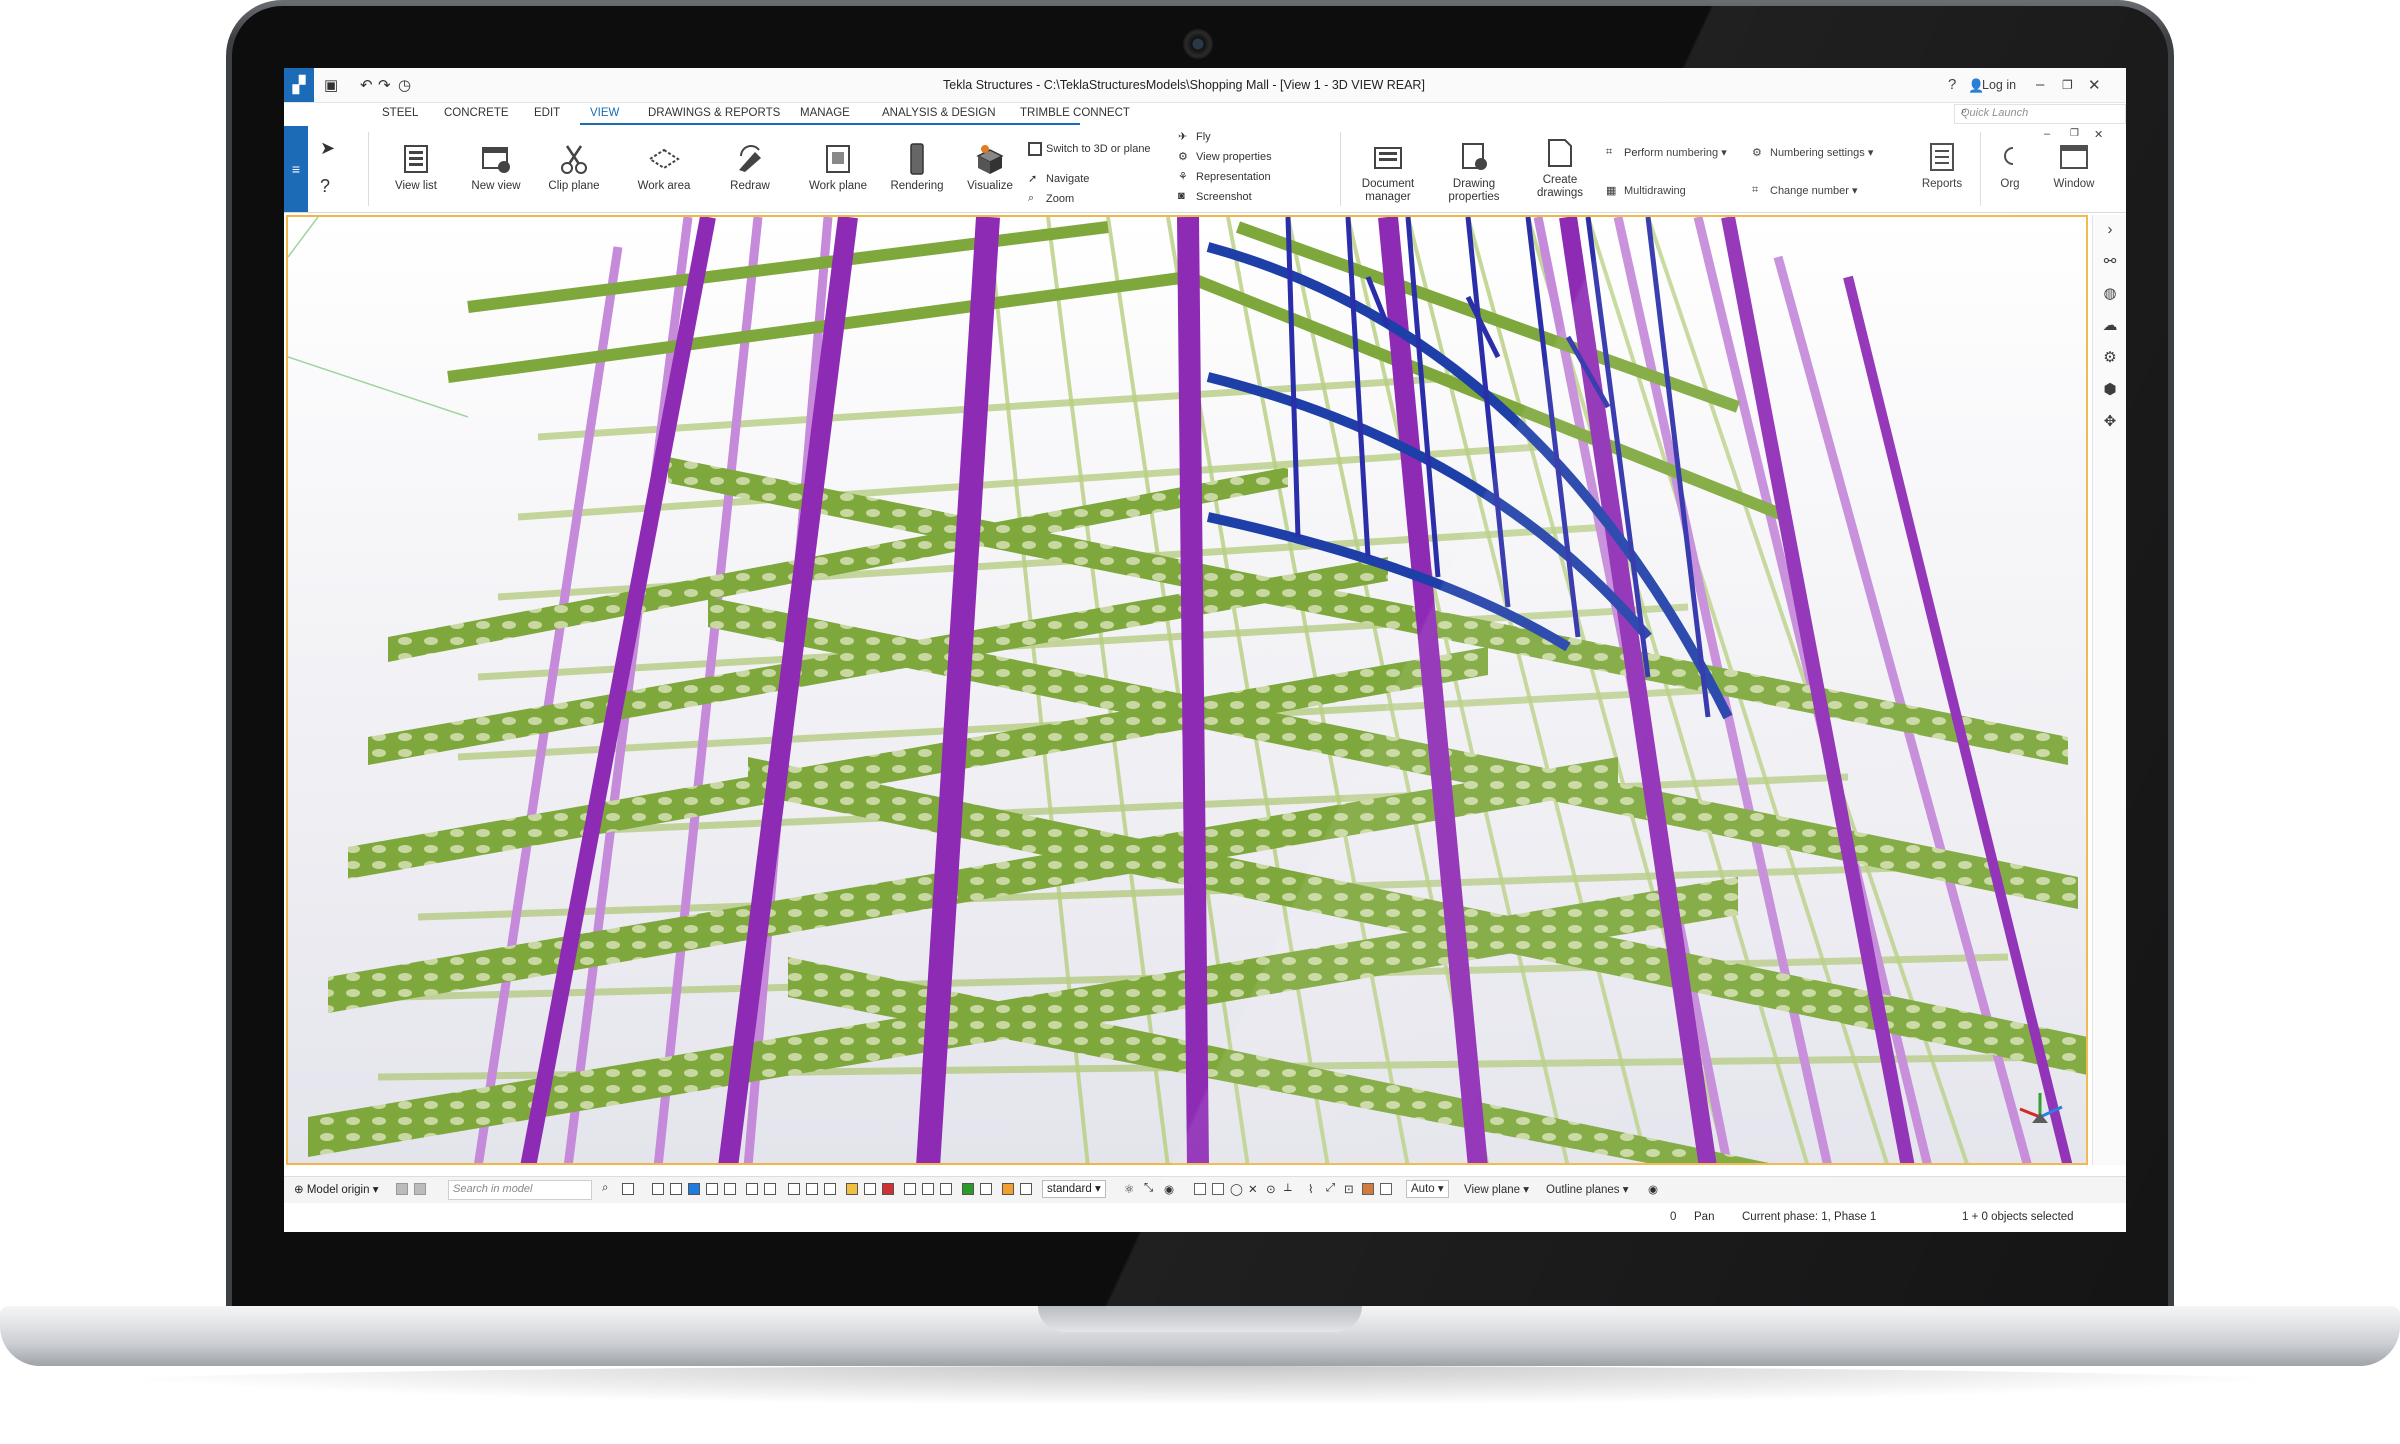  Describe the element at coordinates (1008, 1189) in the screenshot. I see `select-nested-icon` at that location.